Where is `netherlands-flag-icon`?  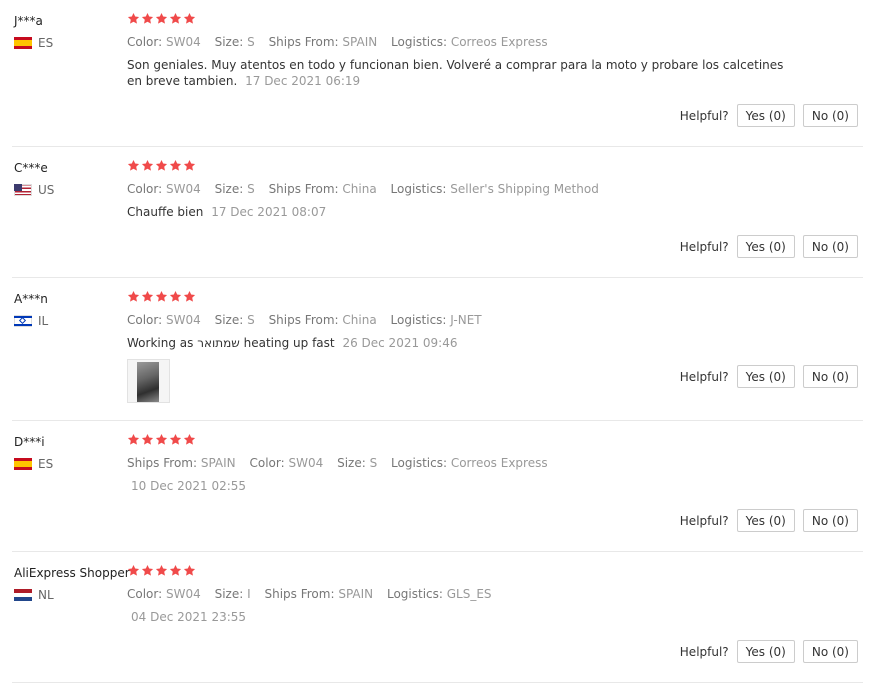 netherlands-flag-icon is located at coordinates (23, 595).